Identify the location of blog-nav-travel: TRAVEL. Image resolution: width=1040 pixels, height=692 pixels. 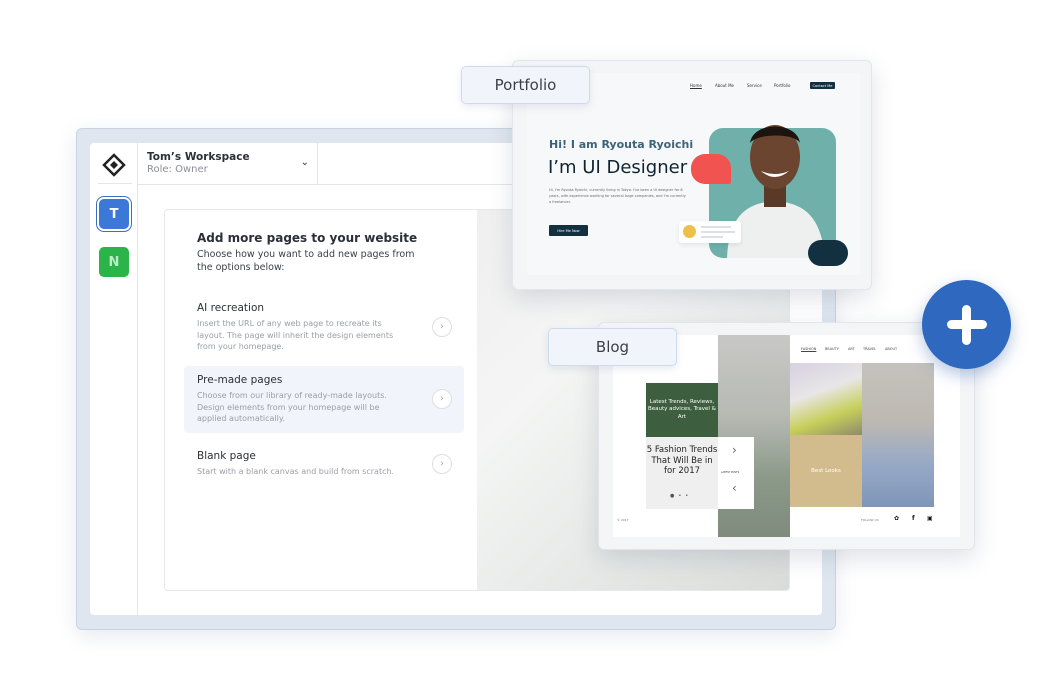
(870, 349).